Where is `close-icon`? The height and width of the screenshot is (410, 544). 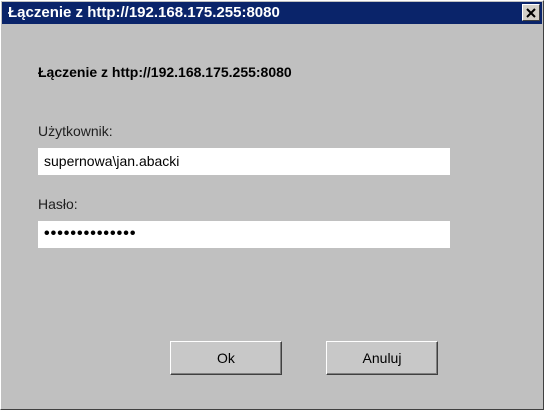 close-icon is located at coordinates (531, 12).